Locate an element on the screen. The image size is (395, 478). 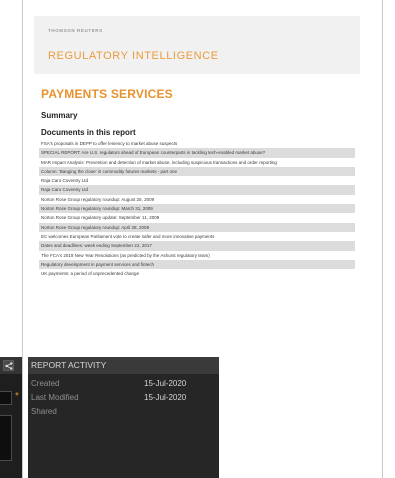
share-button is located at coordinates (8, 365).